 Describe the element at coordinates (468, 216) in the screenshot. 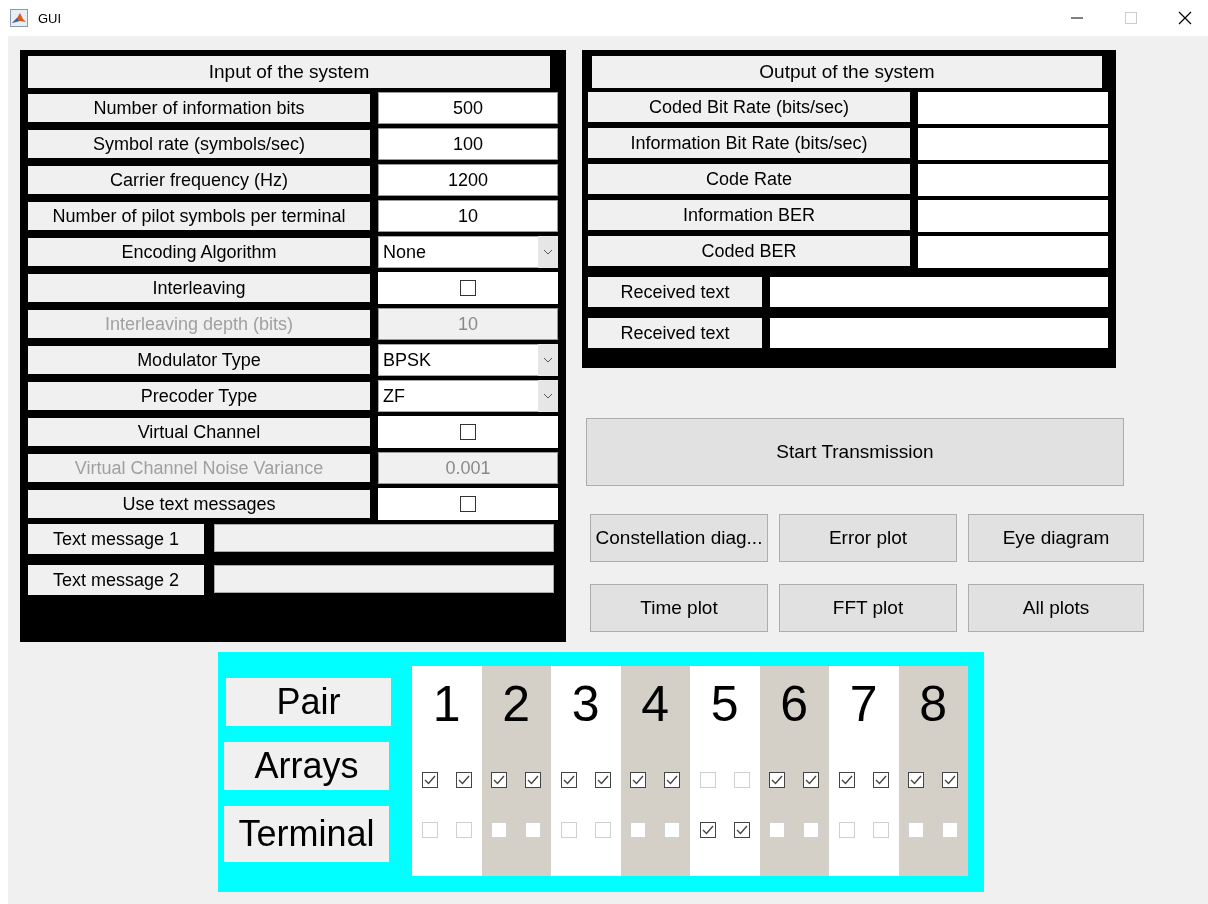

I see `input-field: 10` at that location.